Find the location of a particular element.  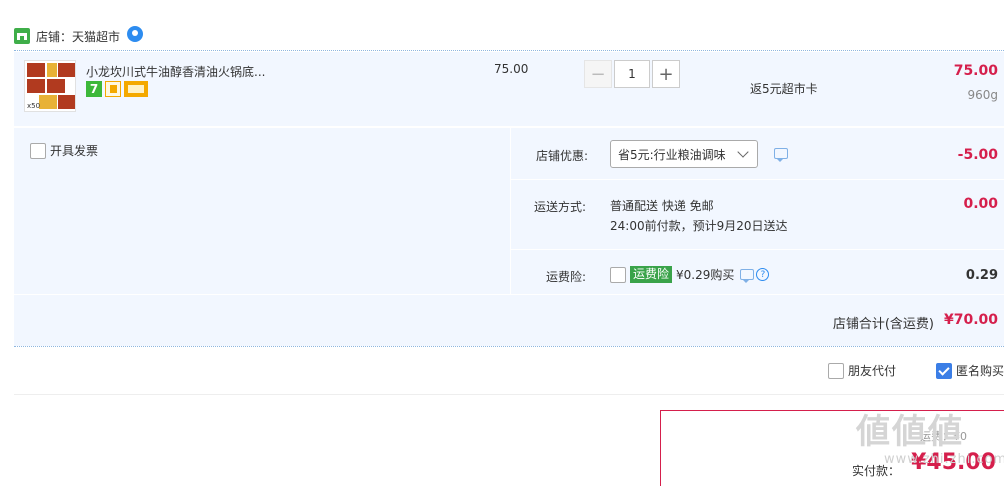

decrease-quantity-button: − is located at coordinates (598, 74).